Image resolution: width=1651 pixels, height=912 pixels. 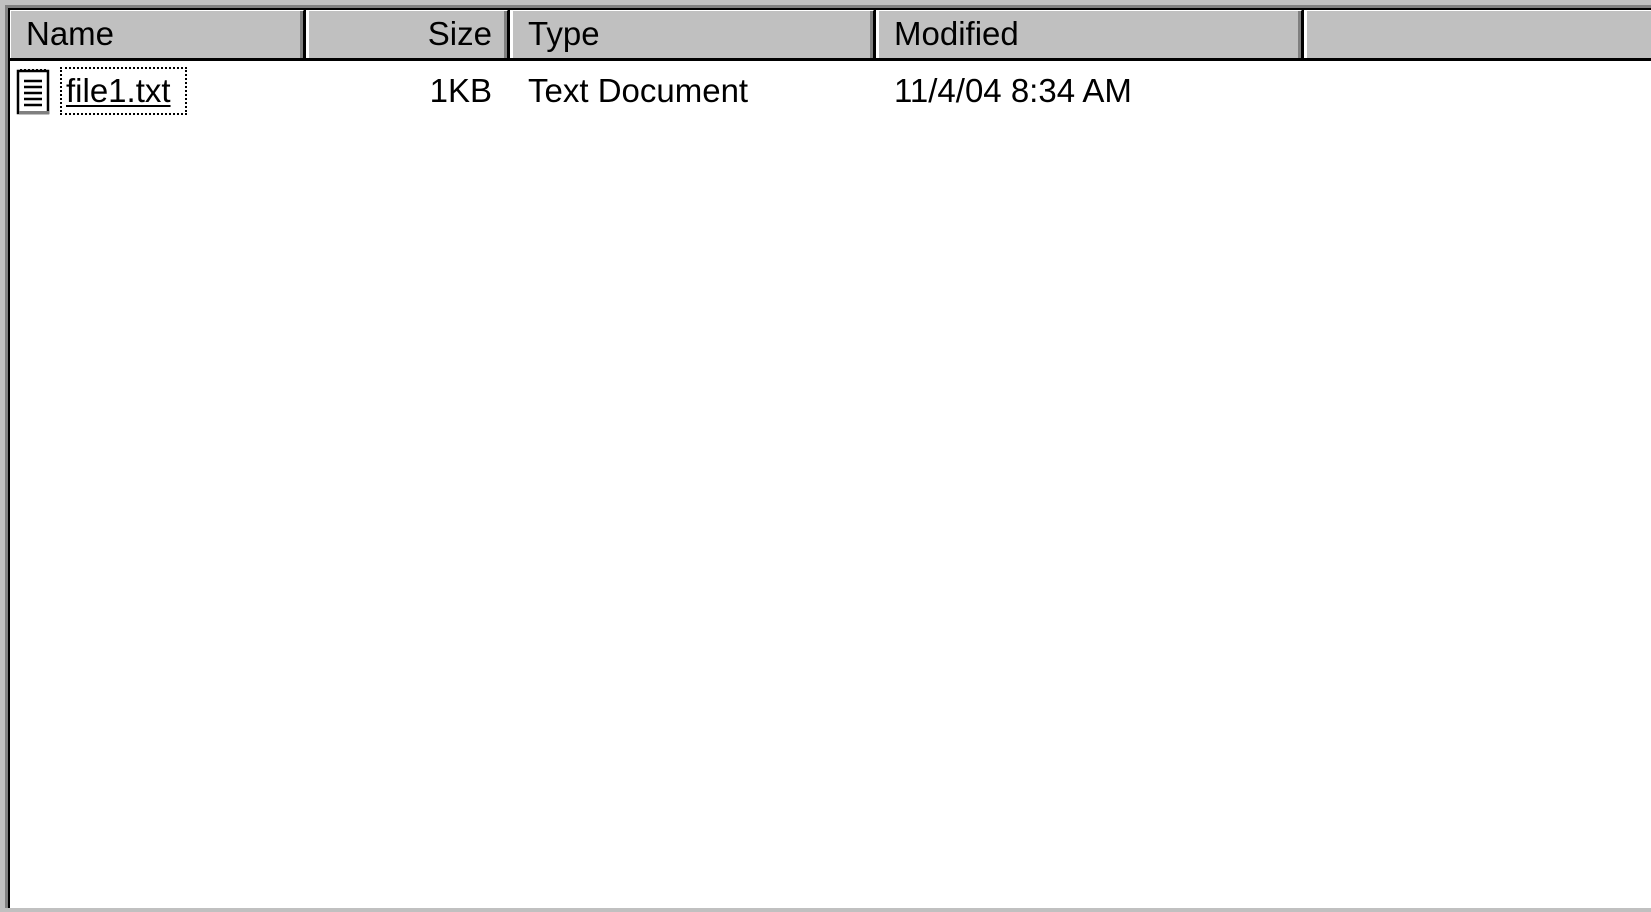 I want to click on file-name-label: file1.txt, so click(x=123, y=91).